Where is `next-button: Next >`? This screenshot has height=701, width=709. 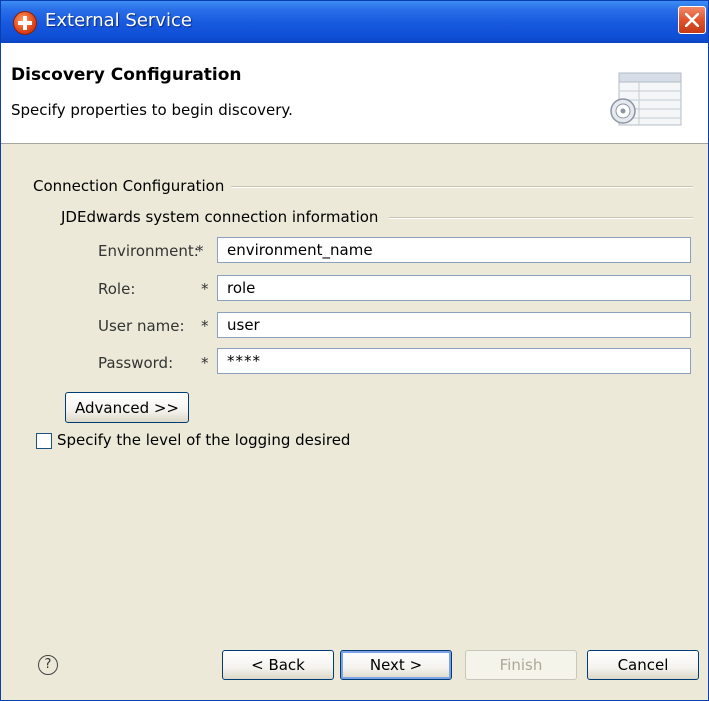
next-button: Next > is located at coordinates (396, 665).